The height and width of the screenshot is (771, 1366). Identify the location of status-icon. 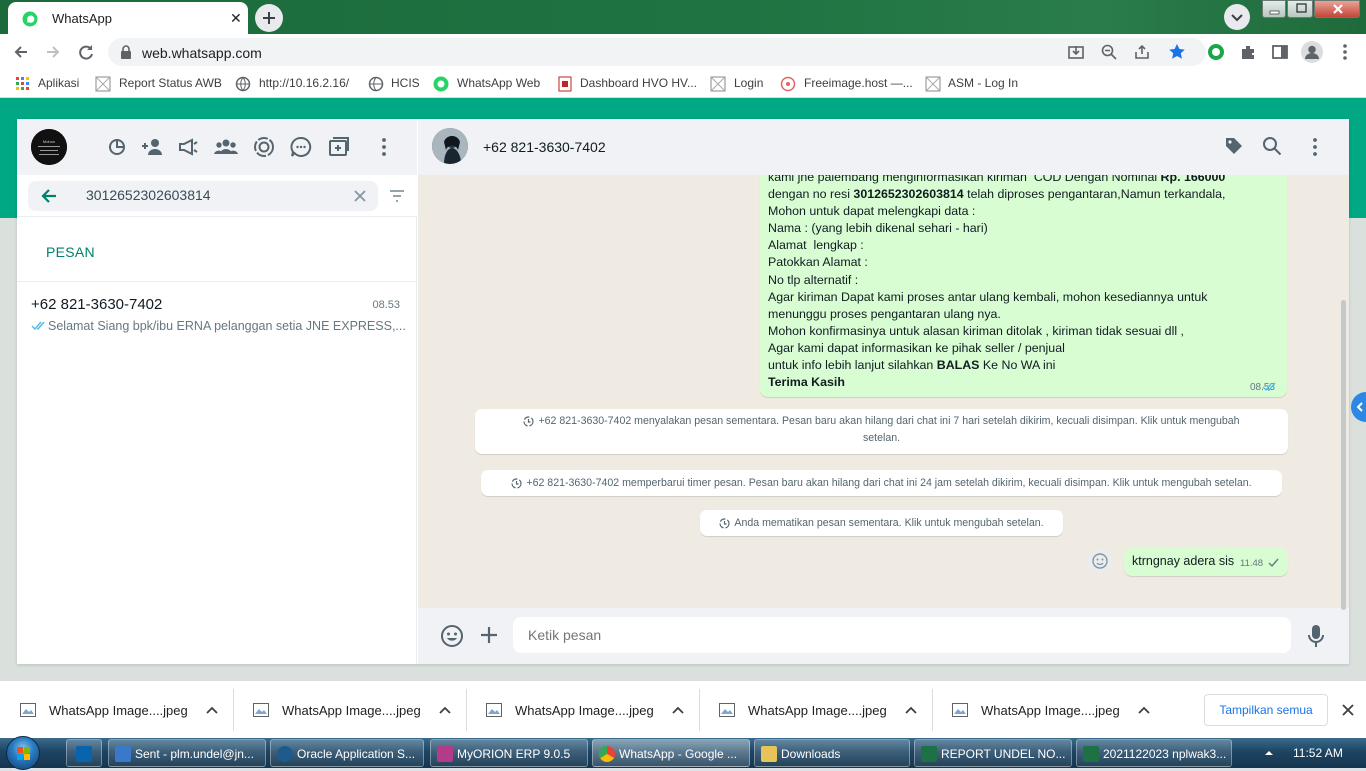
(264, 147).